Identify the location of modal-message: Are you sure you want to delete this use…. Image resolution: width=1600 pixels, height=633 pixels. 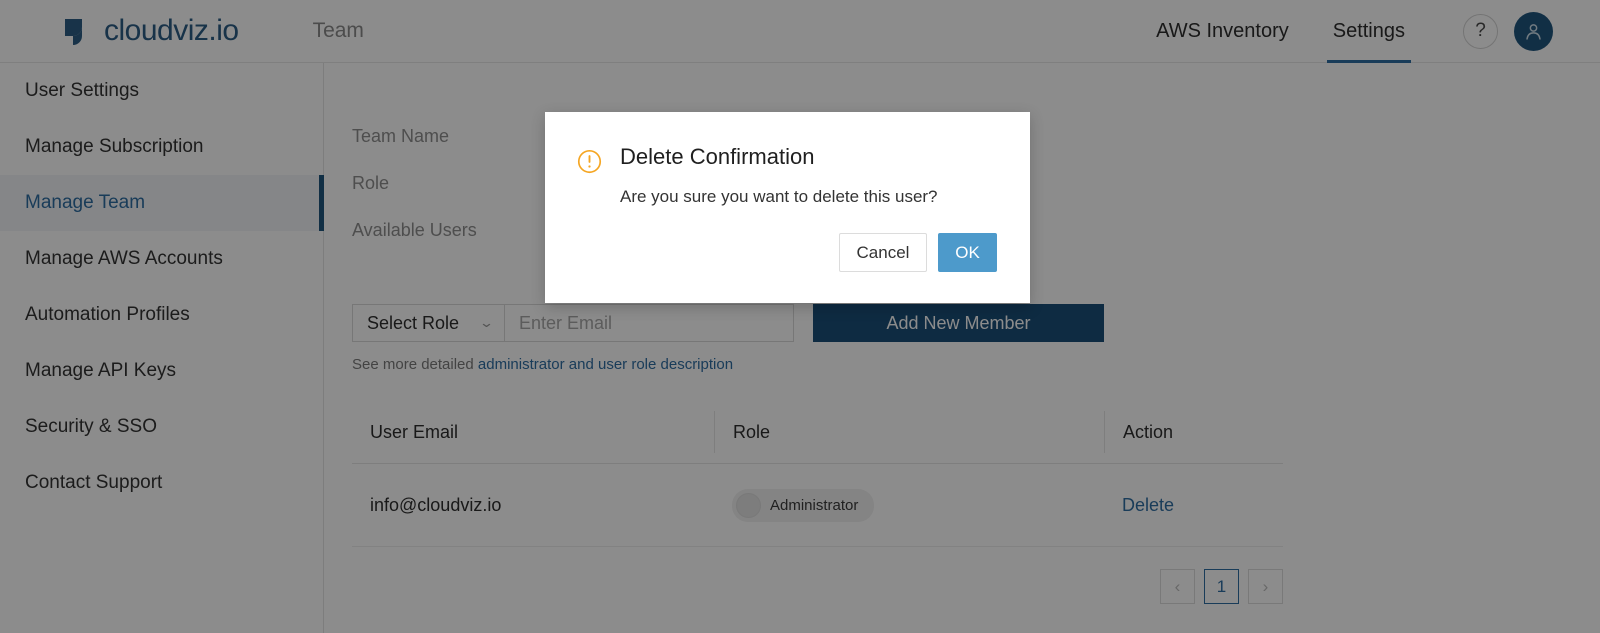
(779, 196).